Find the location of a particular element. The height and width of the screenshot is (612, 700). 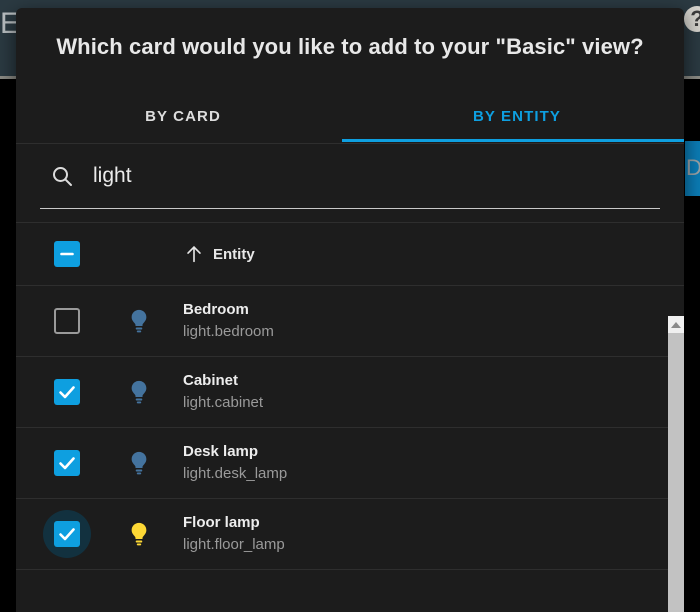

scroll-up-button is located at coordinates (676, 324).